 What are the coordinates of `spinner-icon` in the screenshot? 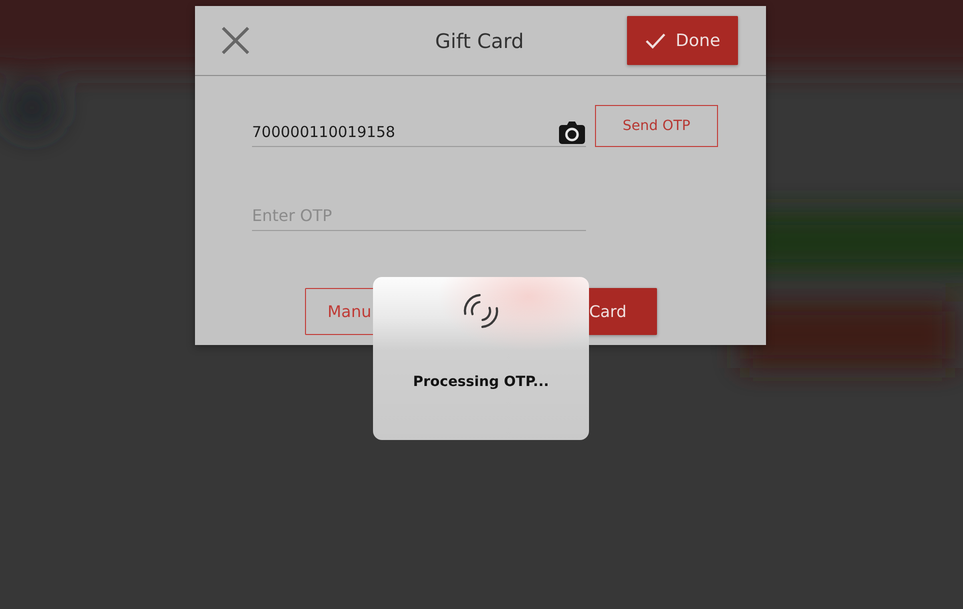 It's located at (481, 311).